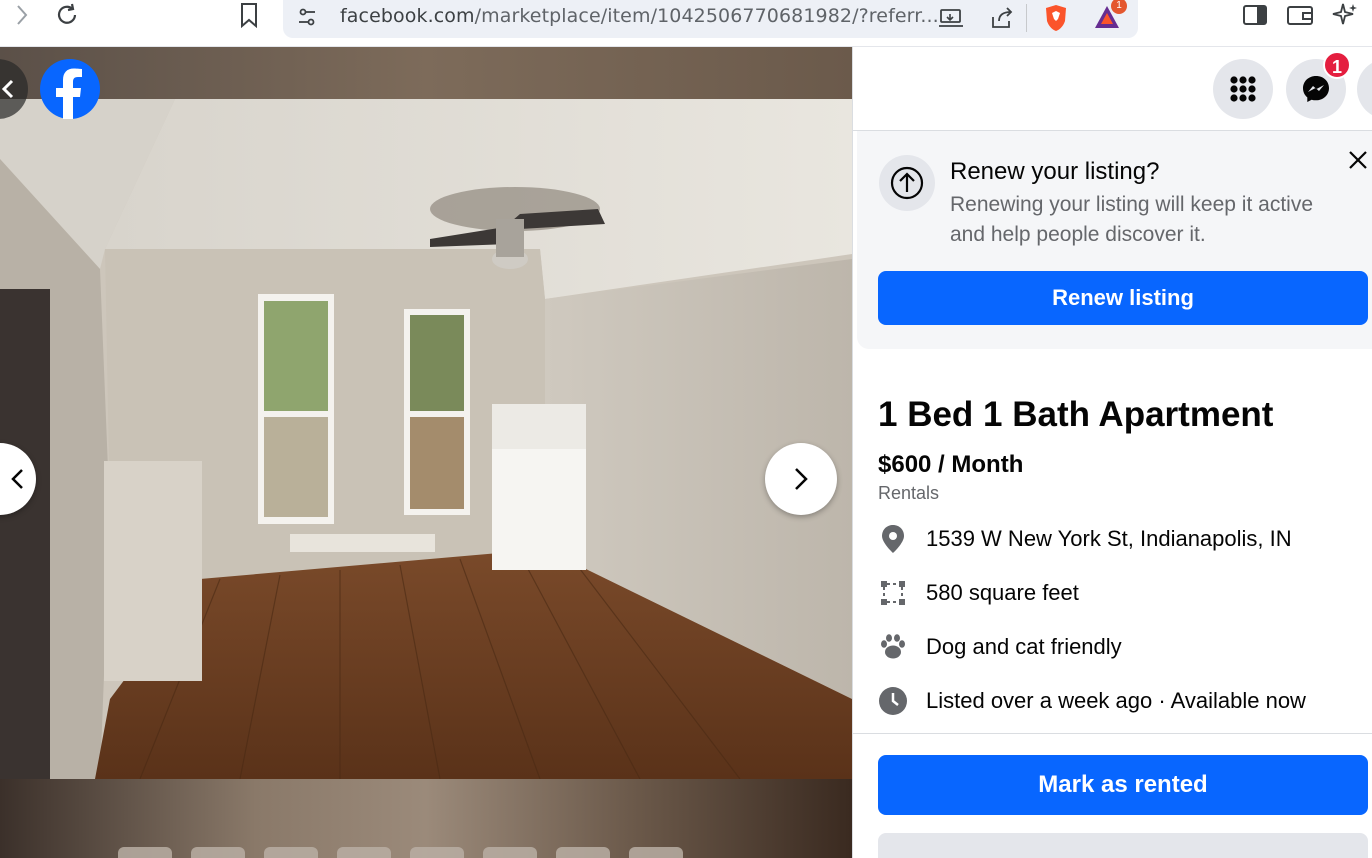 Image resolution: width=1372 pixels, height=858 pixels. What do you see at coordinates (1359, 163) in the screenshot?
I see `close-icon` at bounding box center [1359, 163].